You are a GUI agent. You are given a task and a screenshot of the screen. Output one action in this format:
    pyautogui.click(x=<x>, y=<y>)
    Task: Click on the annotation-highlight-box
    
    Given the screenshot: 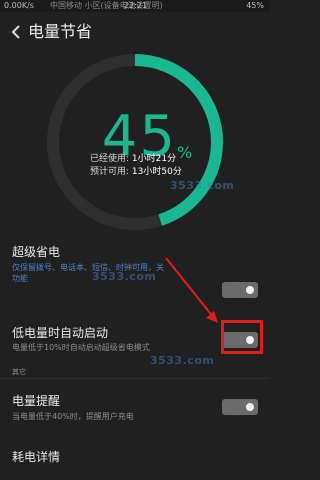 What is the action you would take?
    pyautogui.click(x=242, y=337)
    